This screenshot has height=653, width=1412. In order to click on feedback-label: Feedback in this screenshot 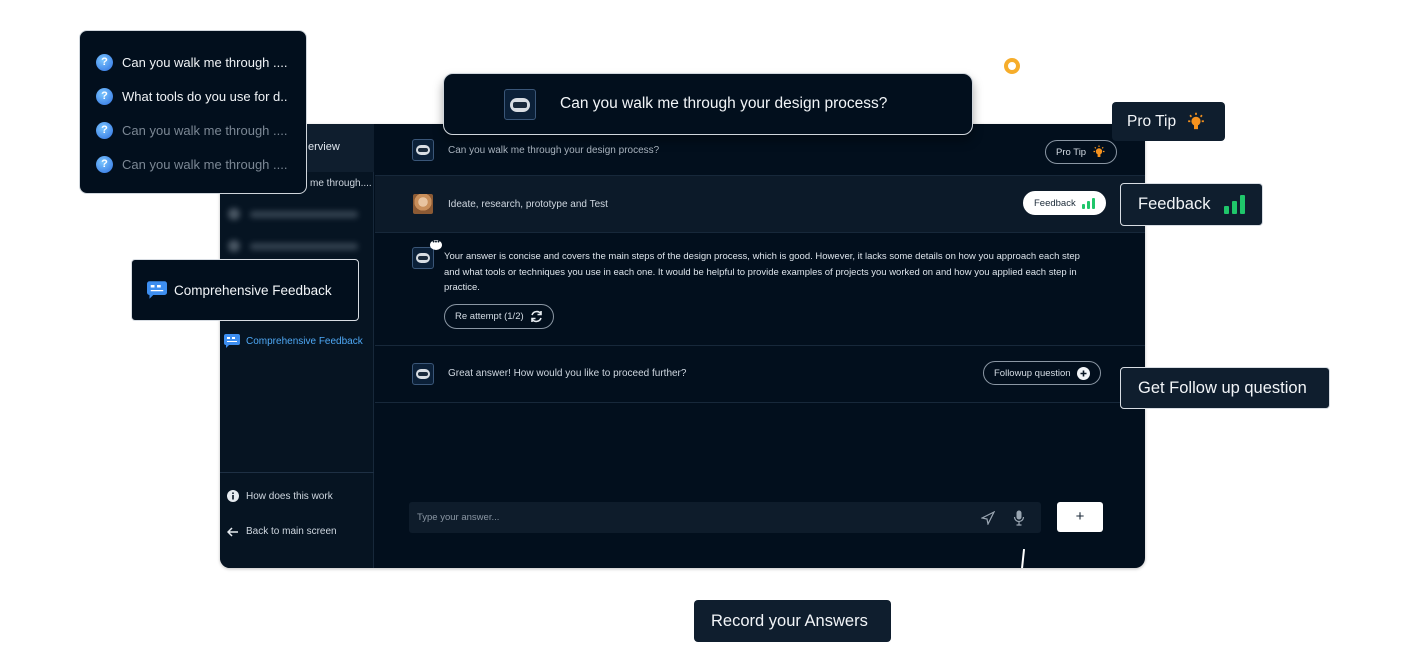, I will do `click(1055, 203)`.